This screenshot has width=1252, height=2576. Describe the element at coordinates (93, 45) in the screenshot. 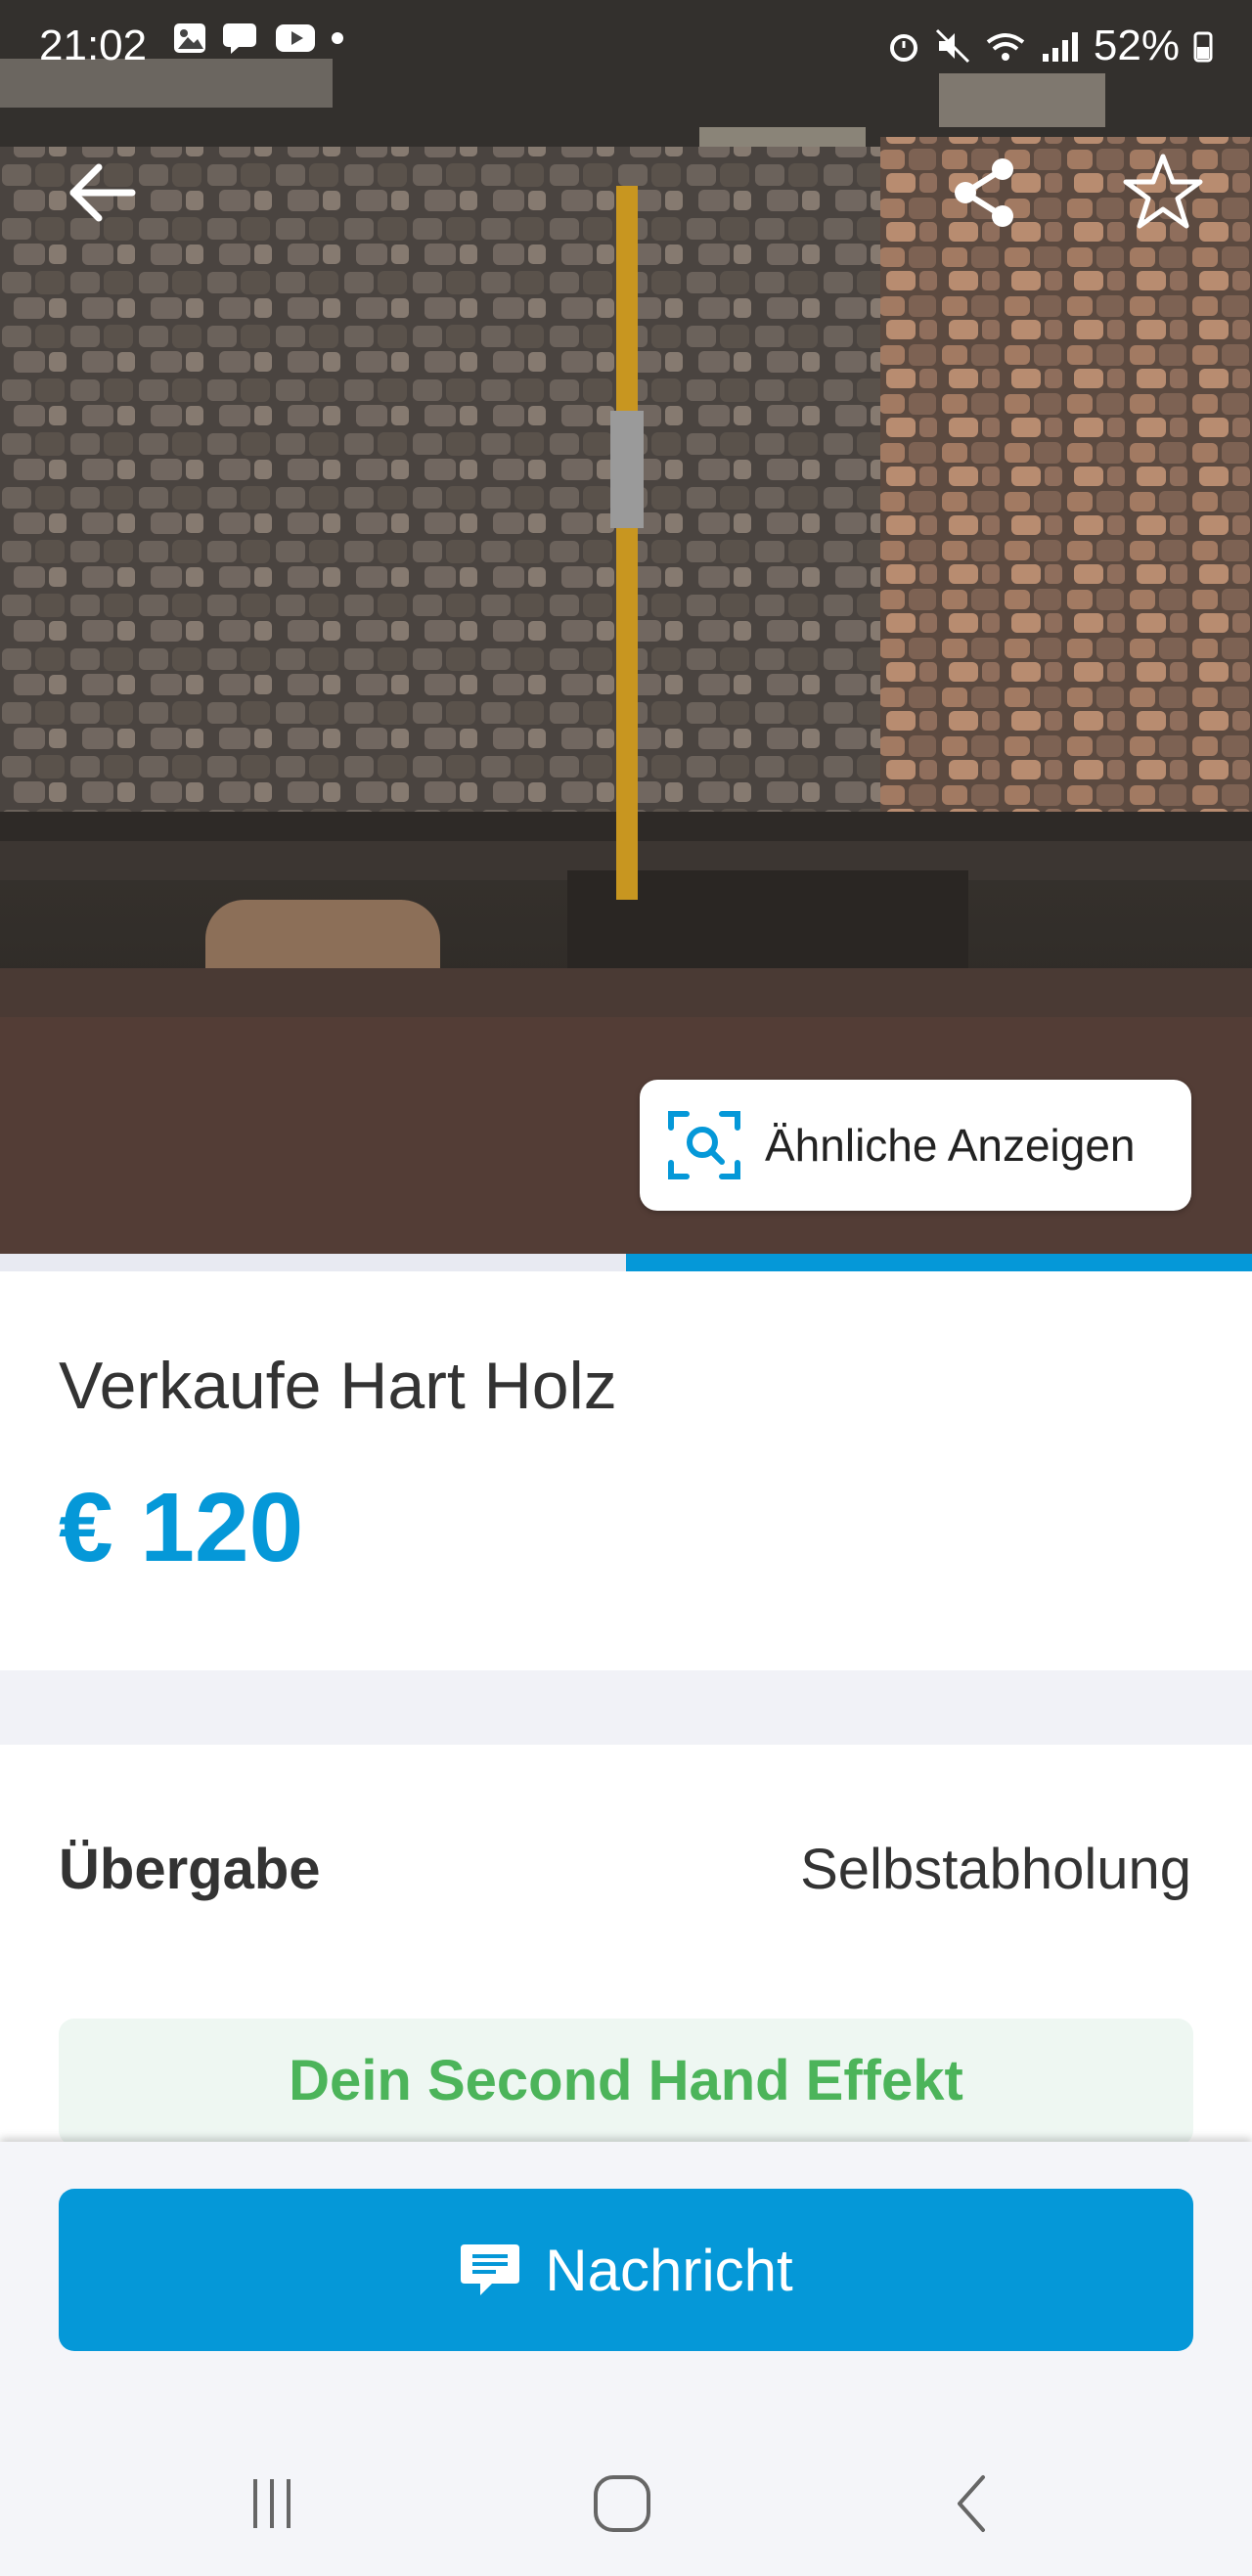

I see `status-time: 21:02` at that location.